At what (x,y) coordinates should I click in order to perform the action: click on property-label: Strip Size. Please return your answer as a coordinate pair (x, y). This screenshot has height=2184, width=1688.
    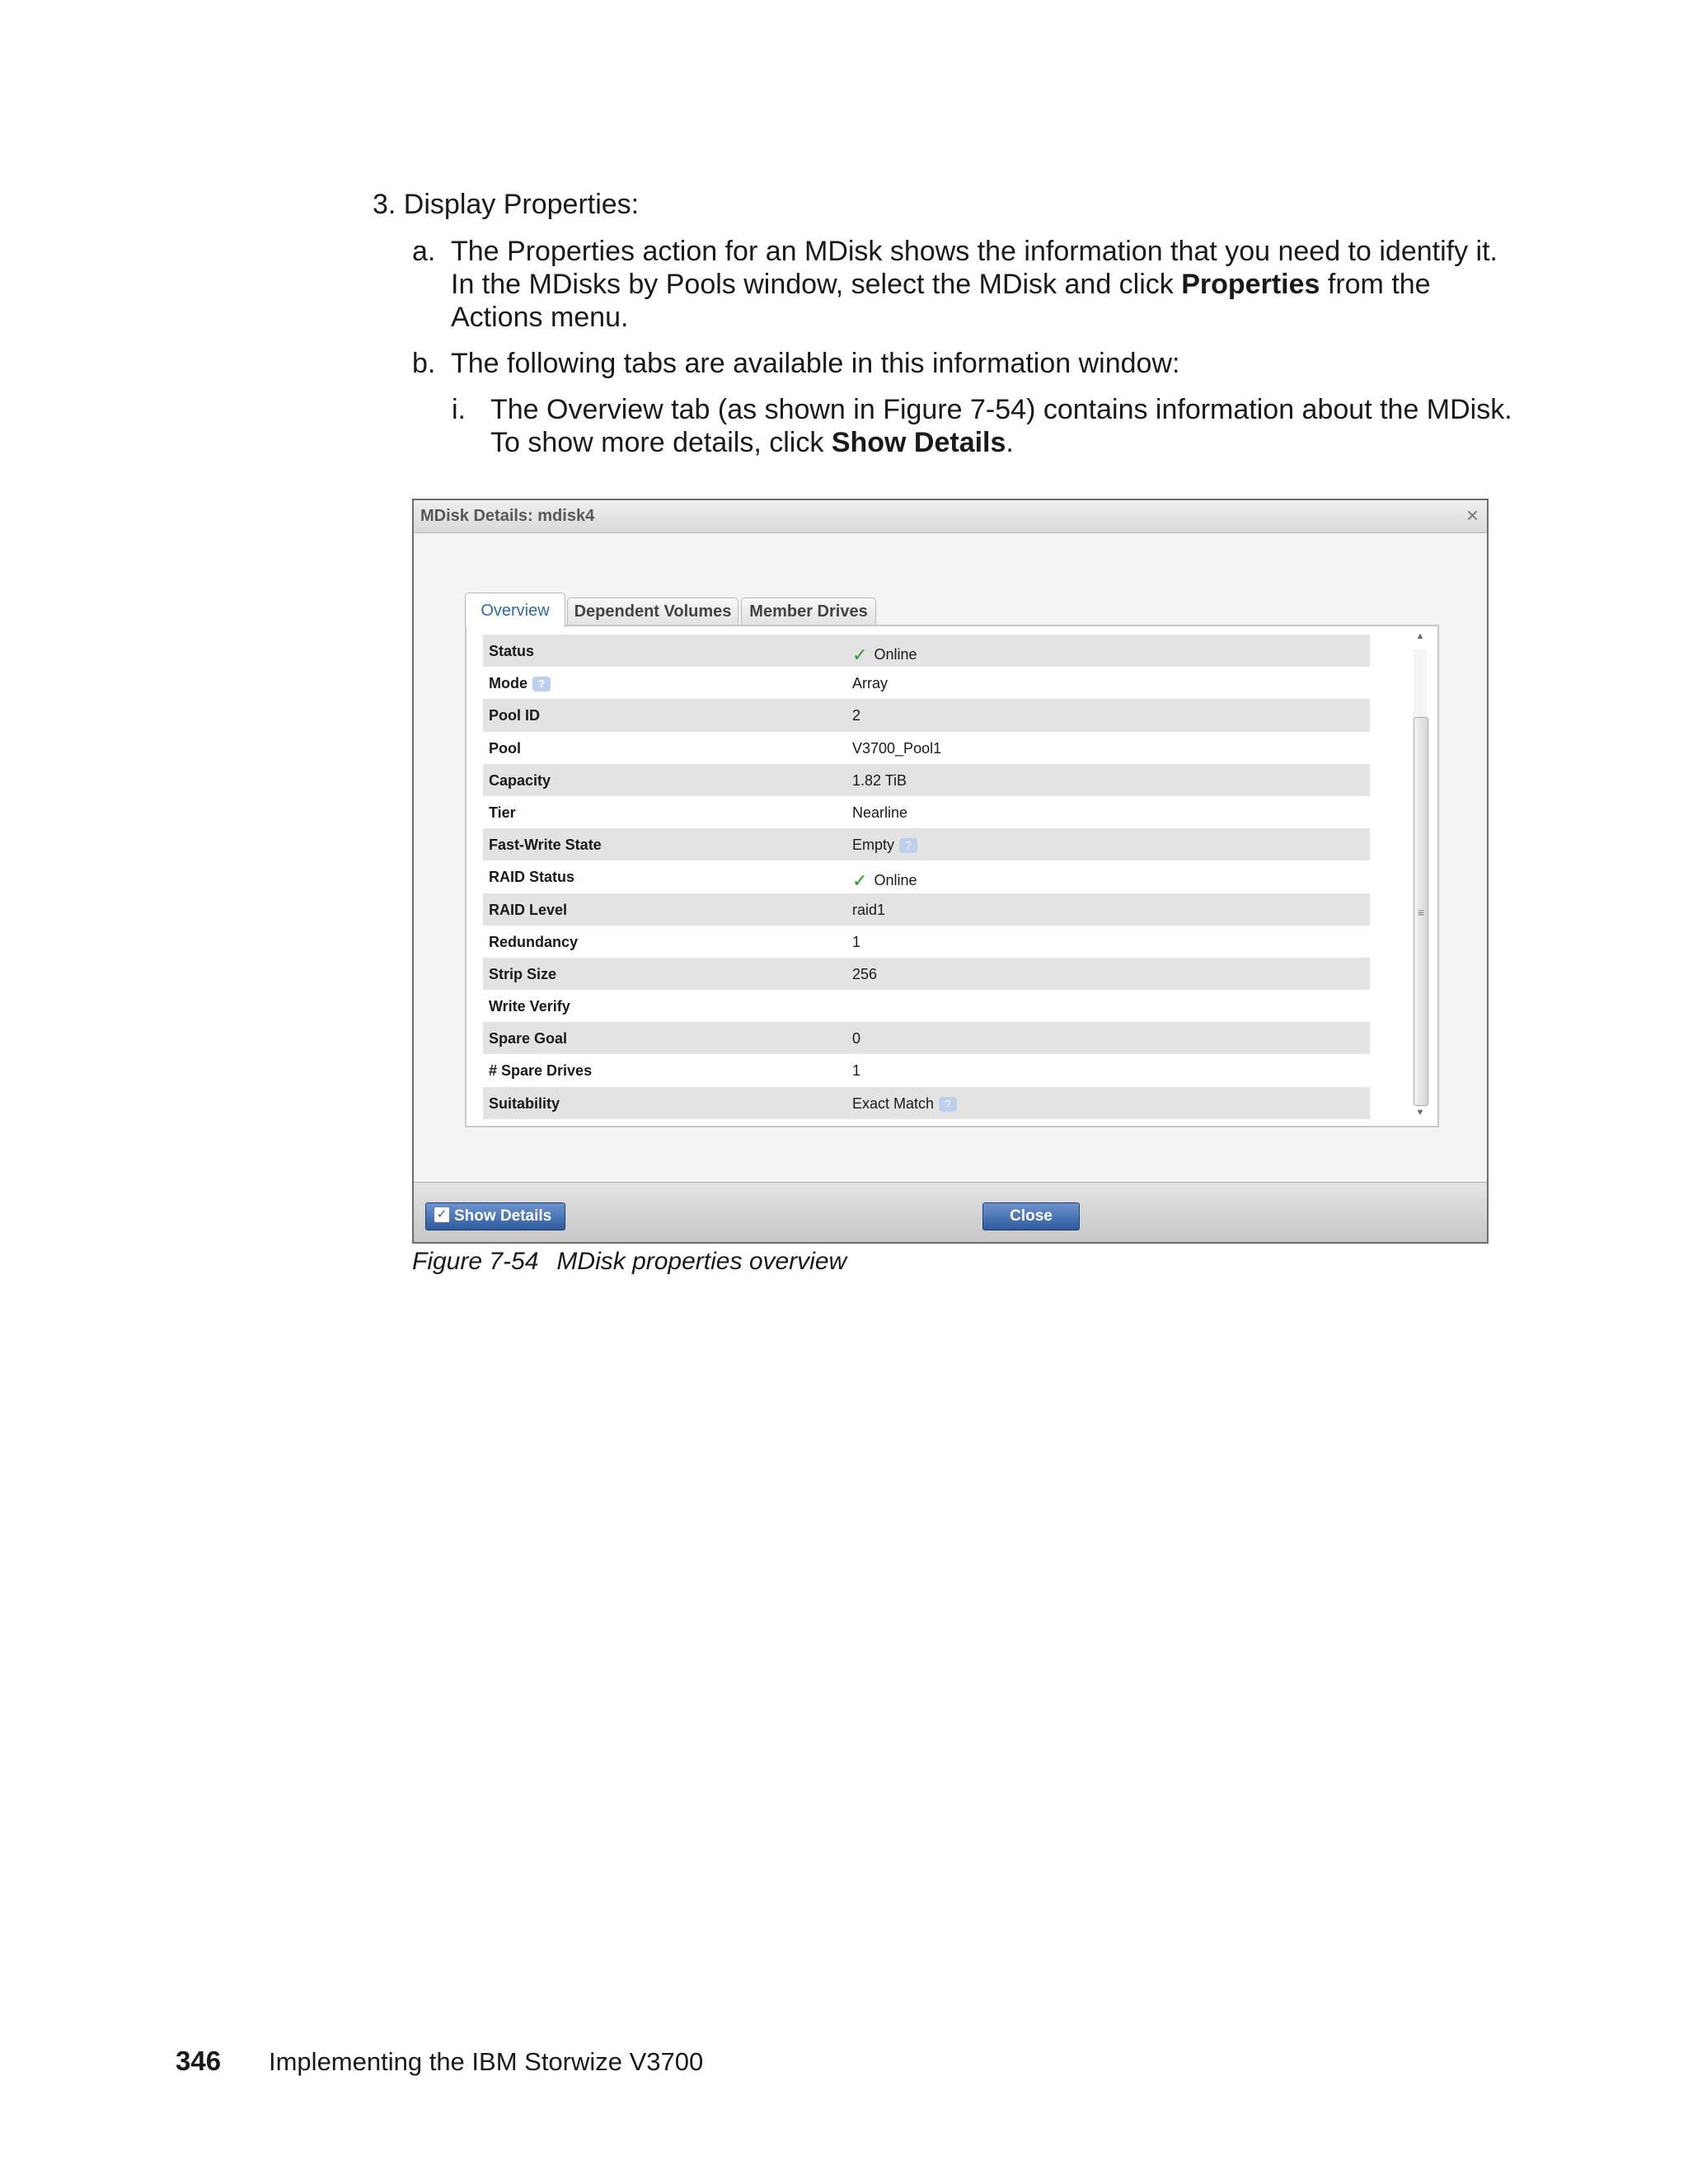
    Looking at the image, I should click on (523, 973).